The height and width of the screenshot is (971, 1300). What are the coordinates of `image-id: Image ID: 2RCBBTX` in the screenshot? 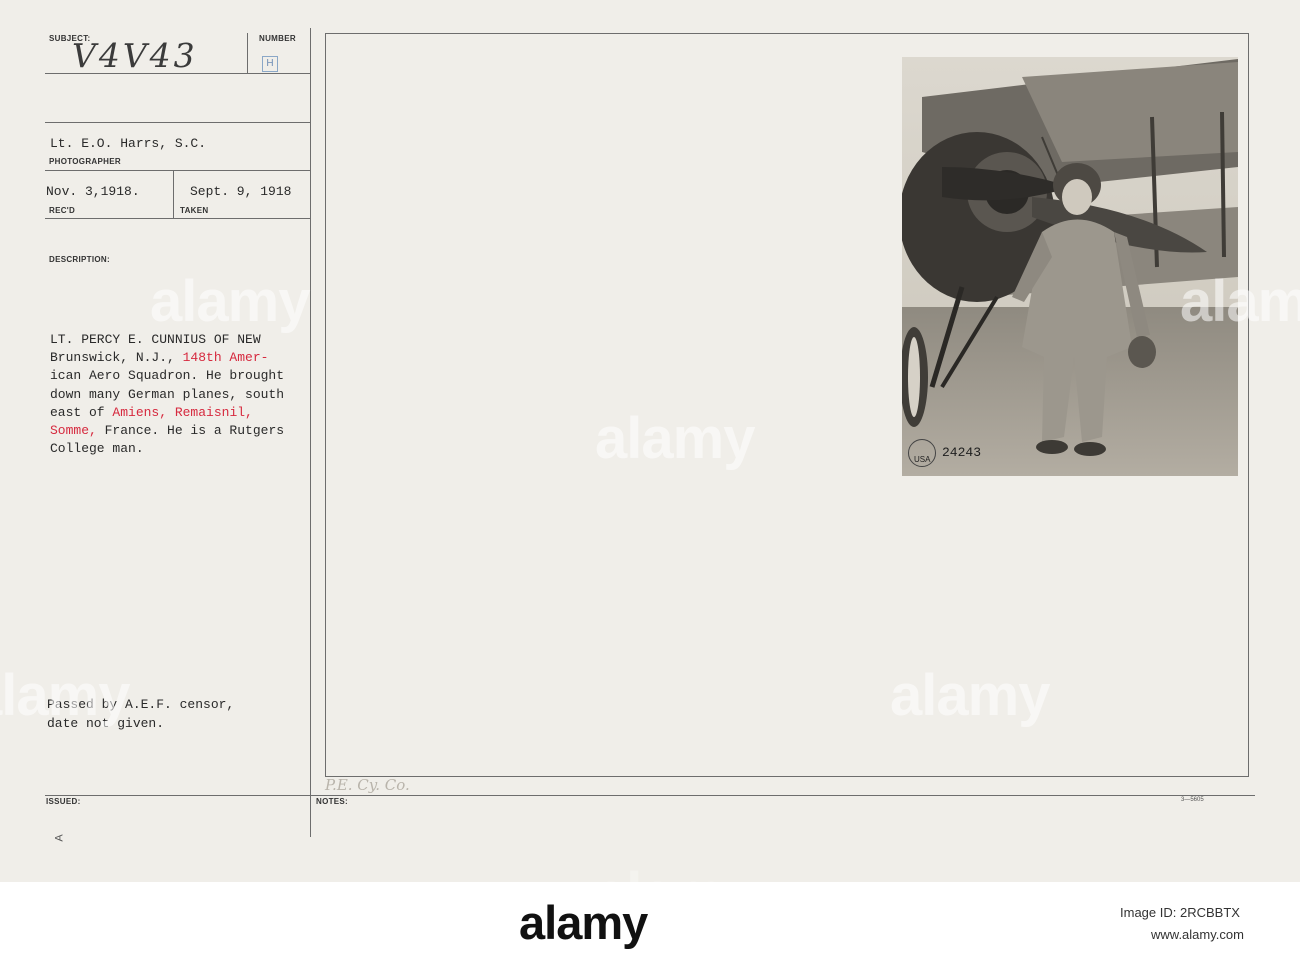 It's located at (1180, 912).